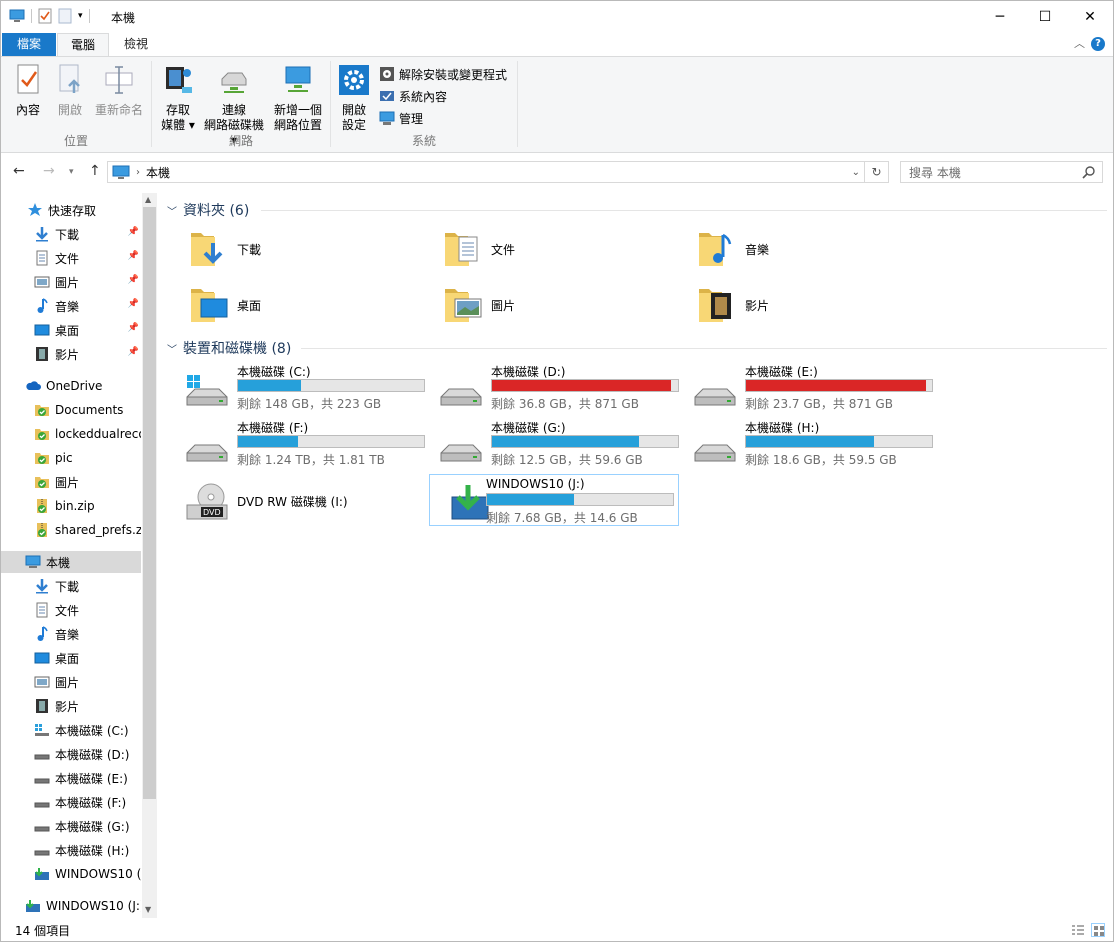 The width and height of the screenshot is (1114, 942). I want to click on nav-onedrive-item: 圖片, so click(71, 482).